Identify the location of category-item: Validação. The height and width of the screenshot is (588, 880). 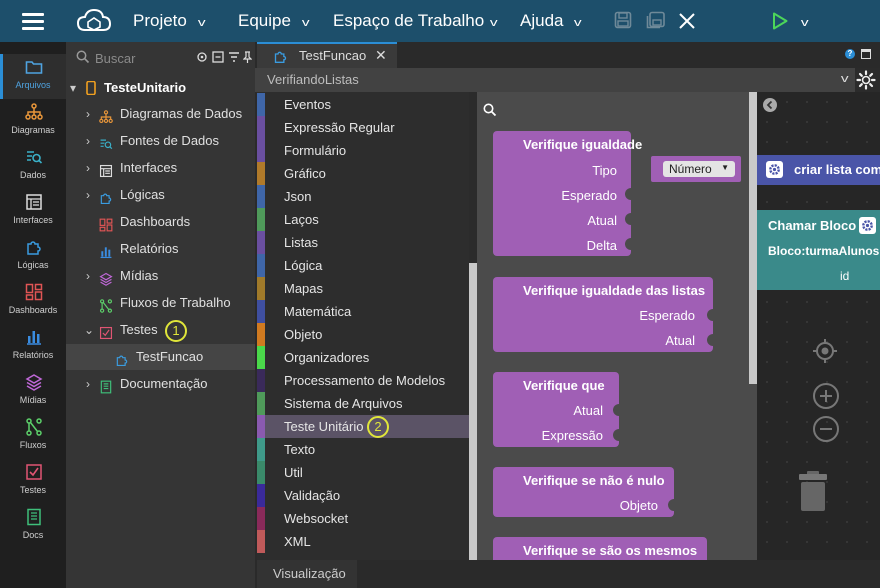
(363, 495).